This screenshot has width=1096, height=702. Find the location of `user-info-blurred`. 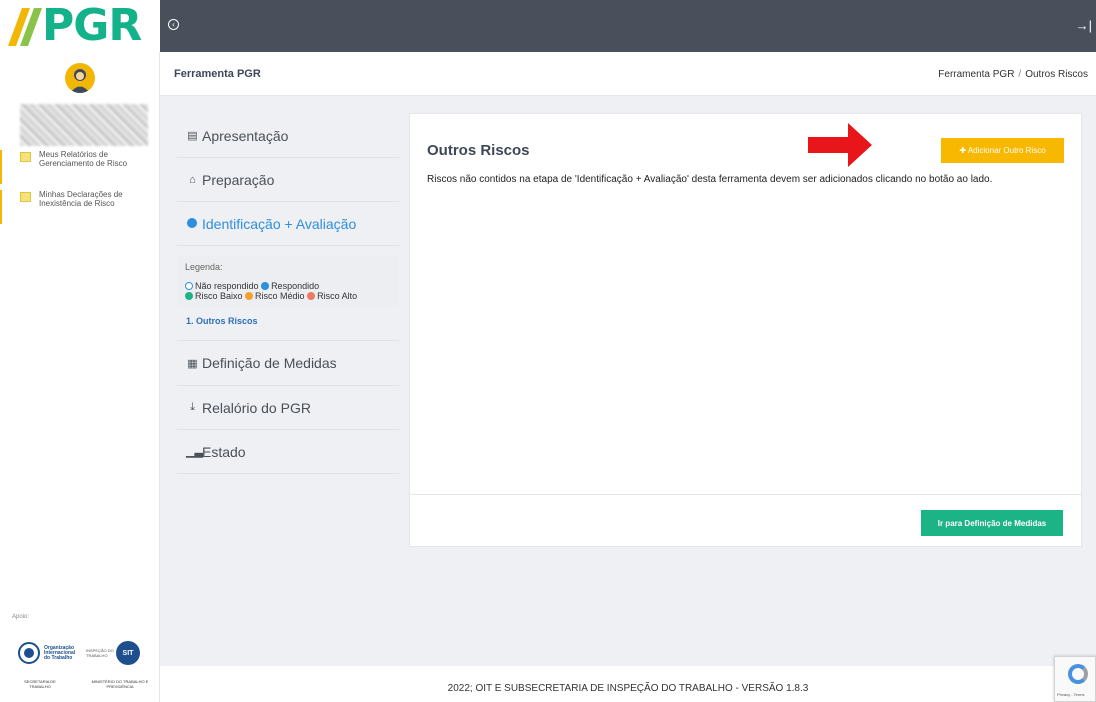

user-info-blurred is located at coordinates (84, 125).